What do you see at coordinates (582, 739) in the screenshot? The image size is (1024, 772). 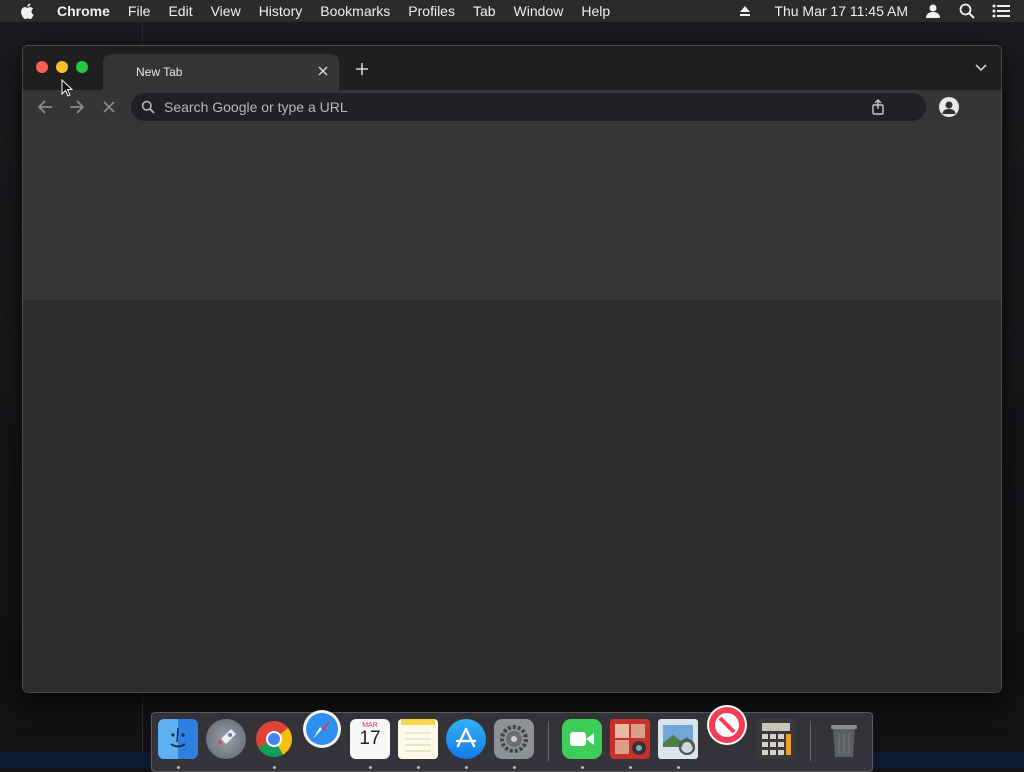 I see `facetime-icon` at bounding box center [582, 739].